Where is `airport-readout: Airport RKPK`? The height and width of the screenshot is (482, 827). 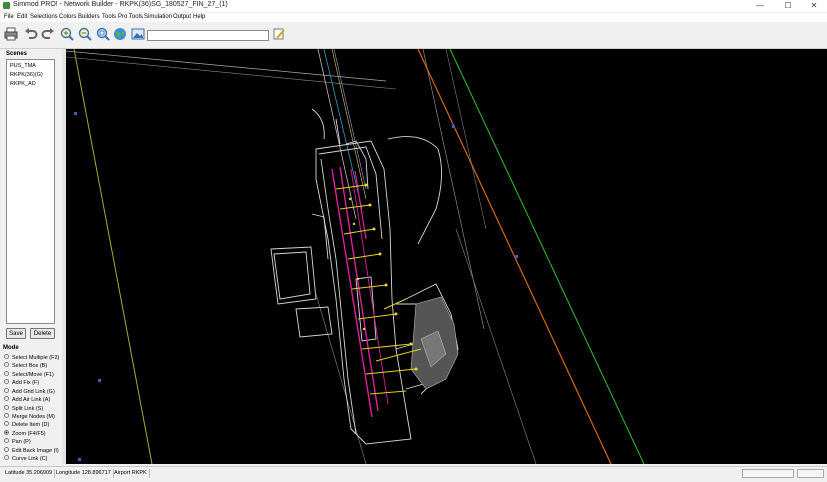
airport-readout: Airport RKPK is located at coordinates (131, 473).